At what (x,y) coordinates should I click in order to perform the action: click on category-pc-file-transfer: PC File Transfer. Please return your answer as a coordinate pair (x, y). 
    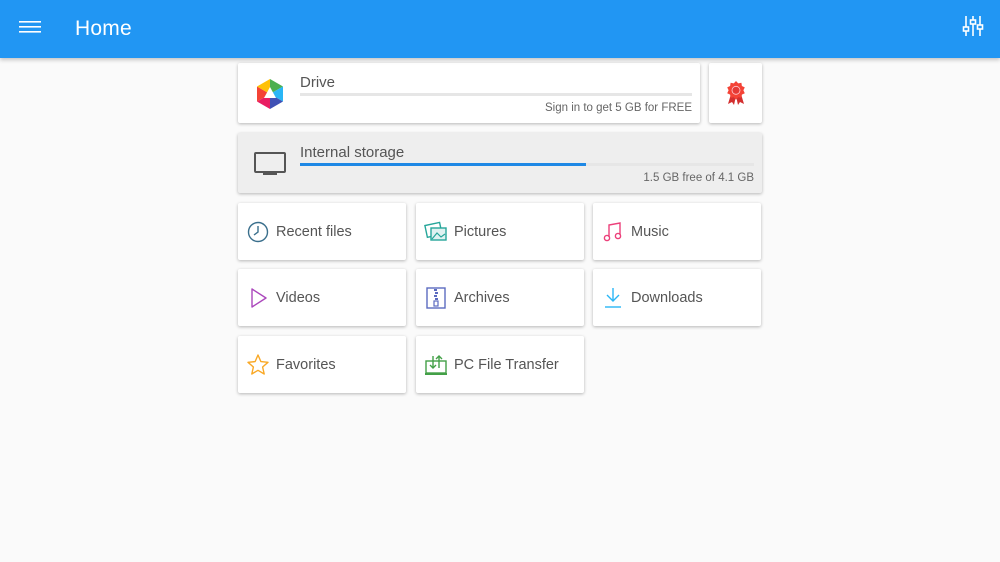
    Looking at the image, I should click on (500, 364).